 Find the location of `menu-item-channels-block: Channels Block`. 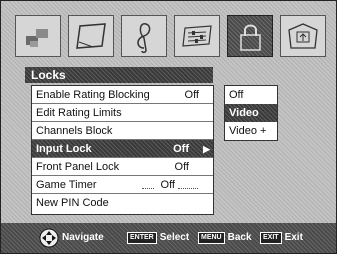

menu-item-channels-block: Channels Block is located at coordinates (122, 131).